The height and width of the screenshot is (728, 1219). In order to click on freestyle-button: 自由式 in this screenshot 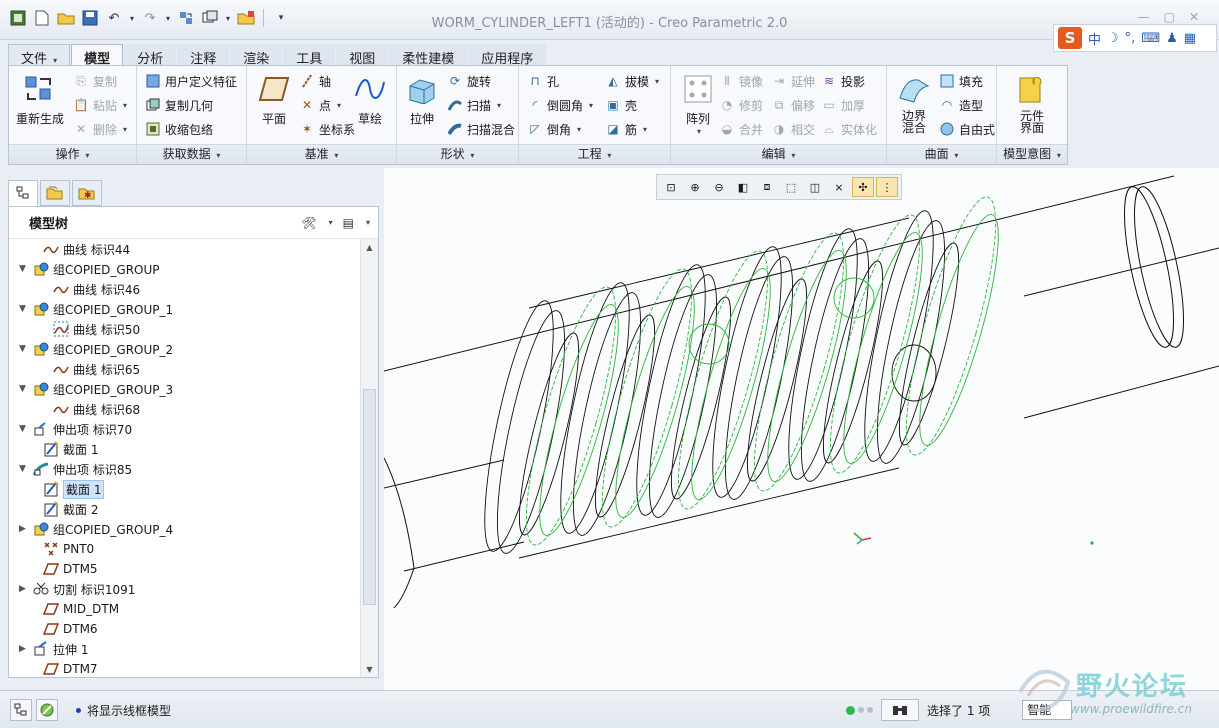, I will do `click(967, 129)`.